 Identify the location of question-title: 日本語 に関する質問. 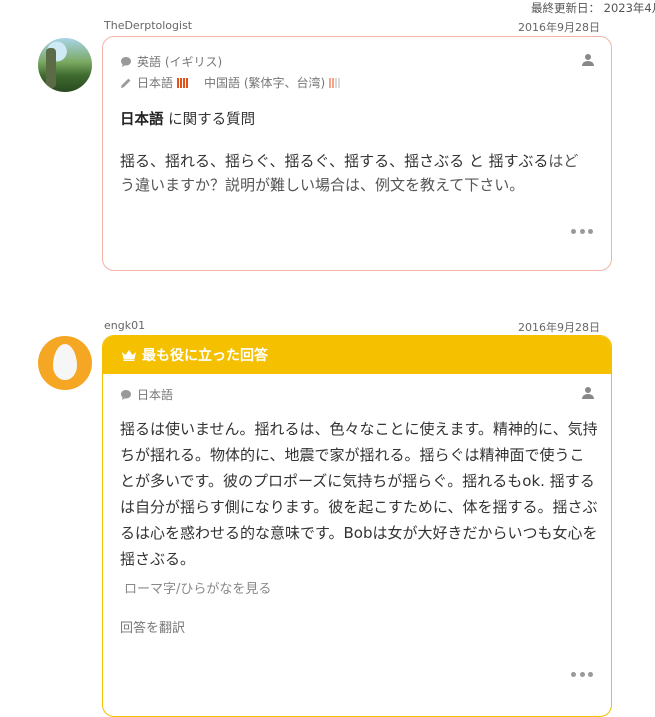
(187, 118).